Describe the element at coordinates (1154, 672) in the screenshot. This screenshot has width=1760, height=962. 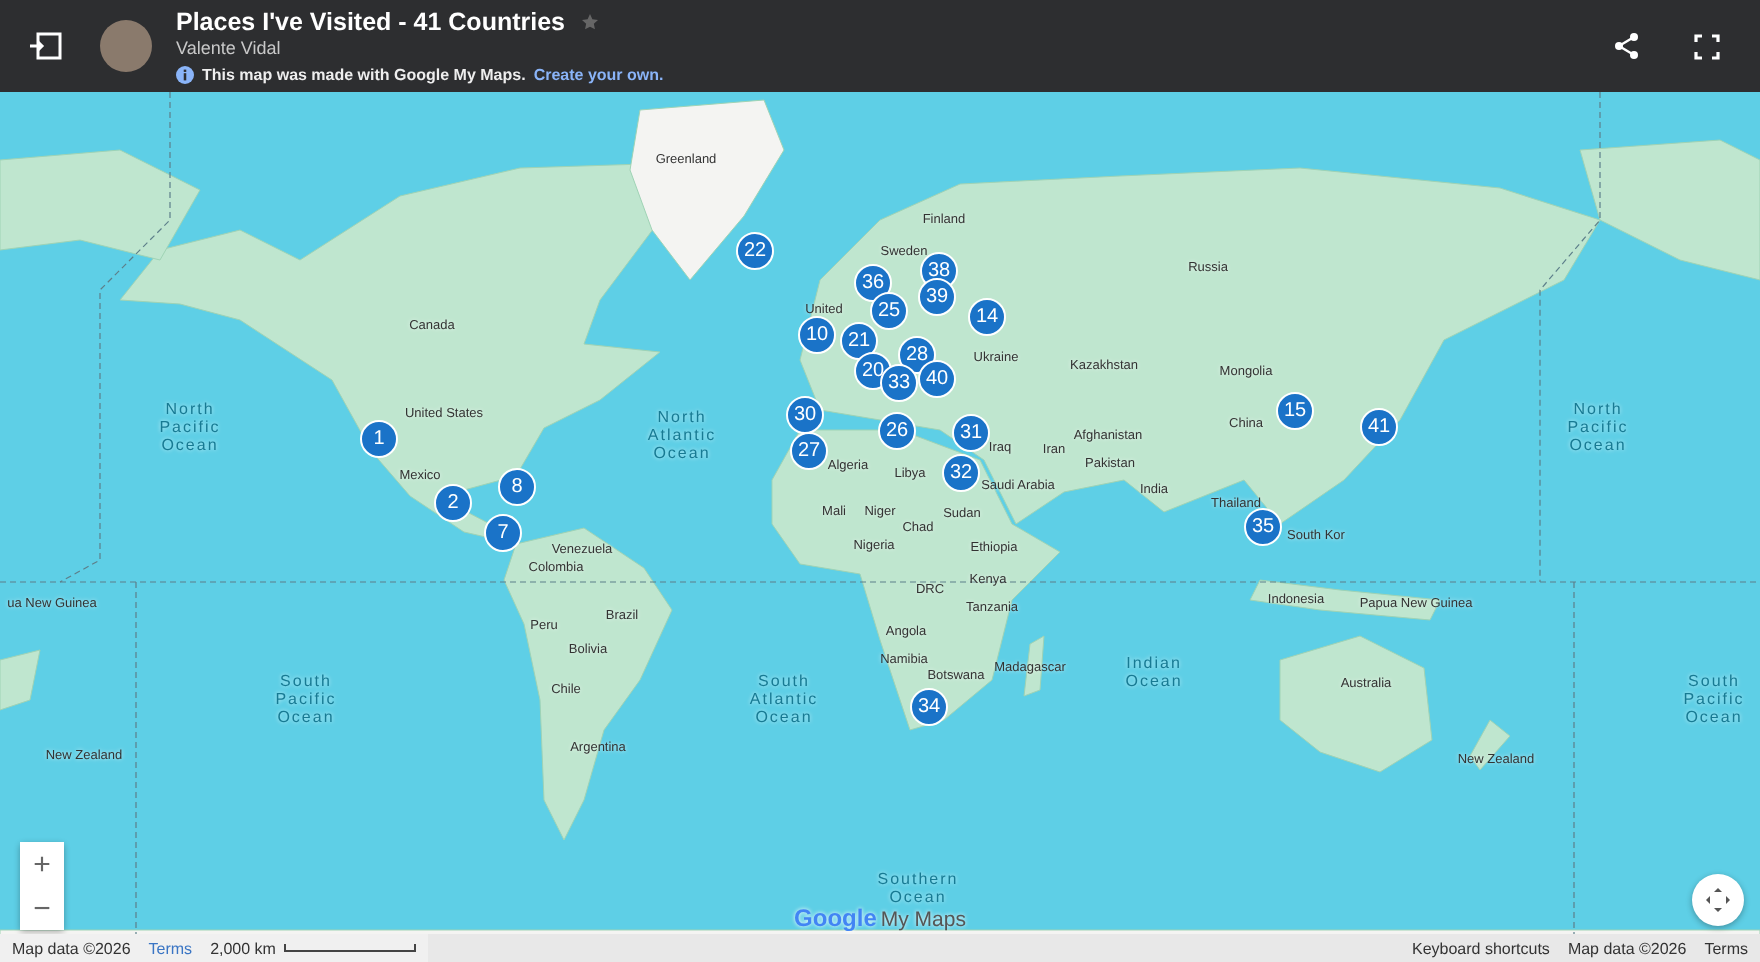
I see `ocean-label: Indian Ocean` at that location.